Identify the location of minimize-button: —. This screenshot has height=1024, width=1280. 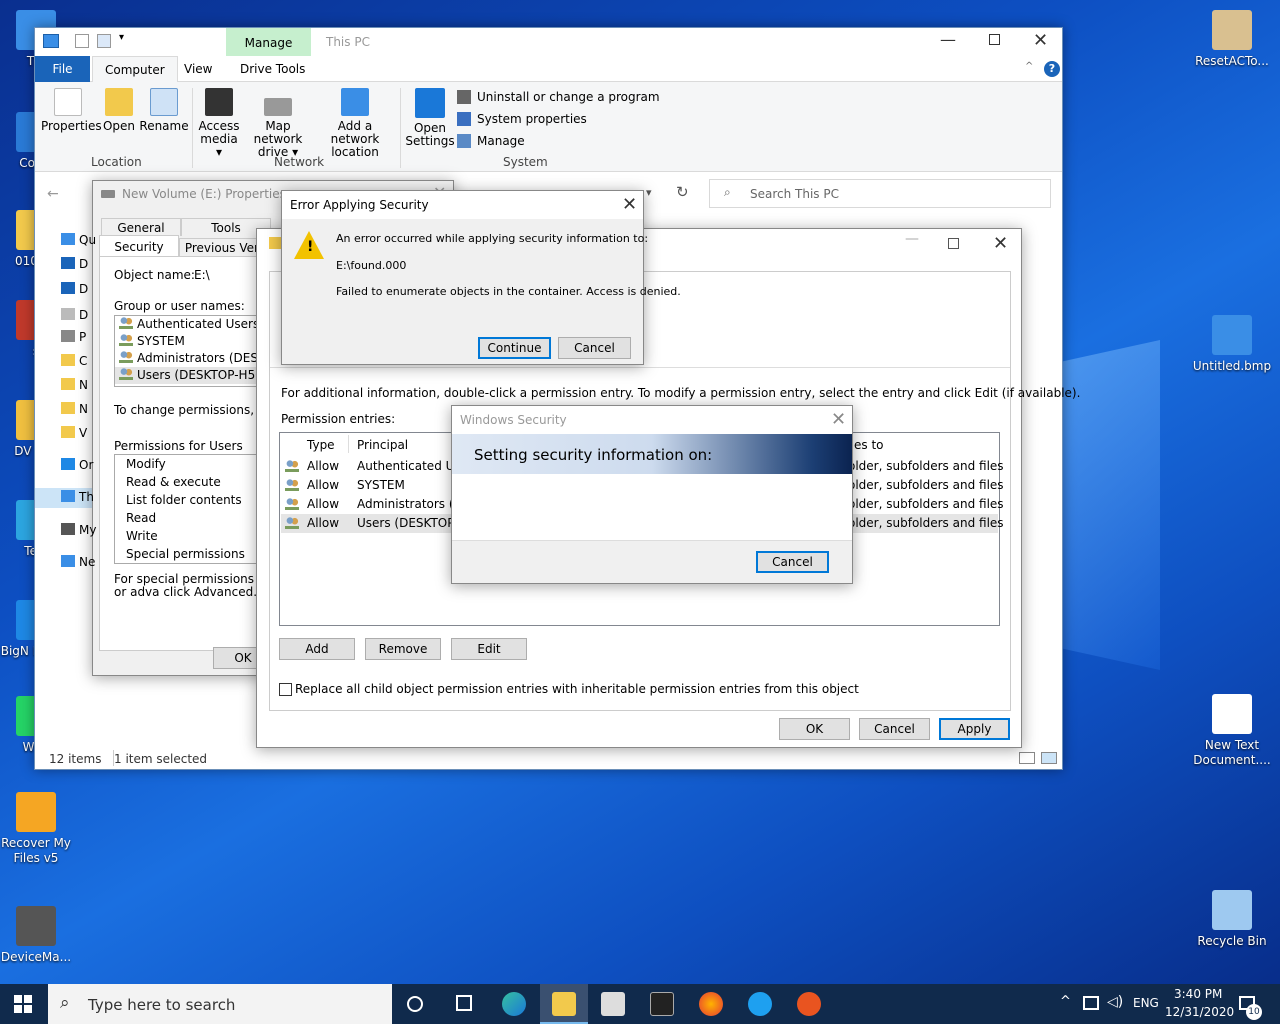
(948, 39).